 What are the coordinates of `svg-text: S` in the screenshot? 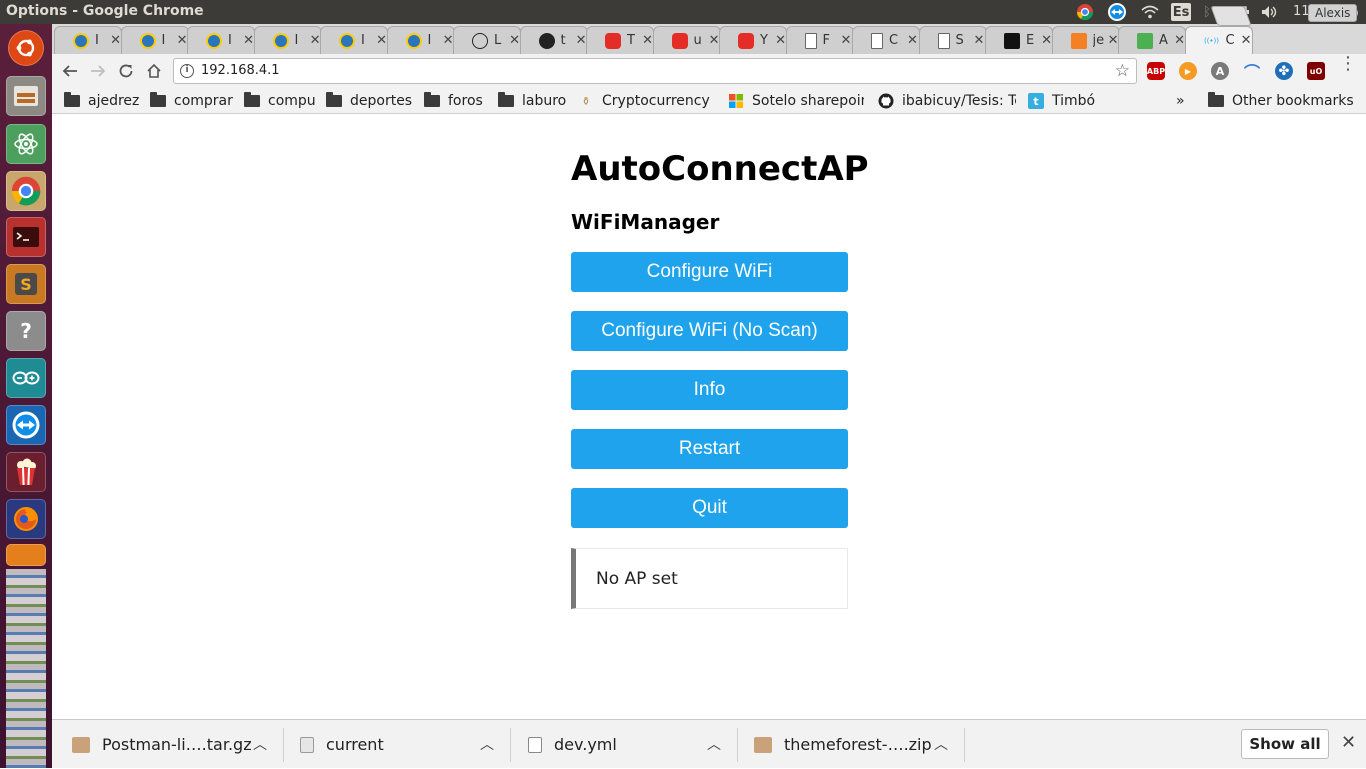 It's located at (26, 284).